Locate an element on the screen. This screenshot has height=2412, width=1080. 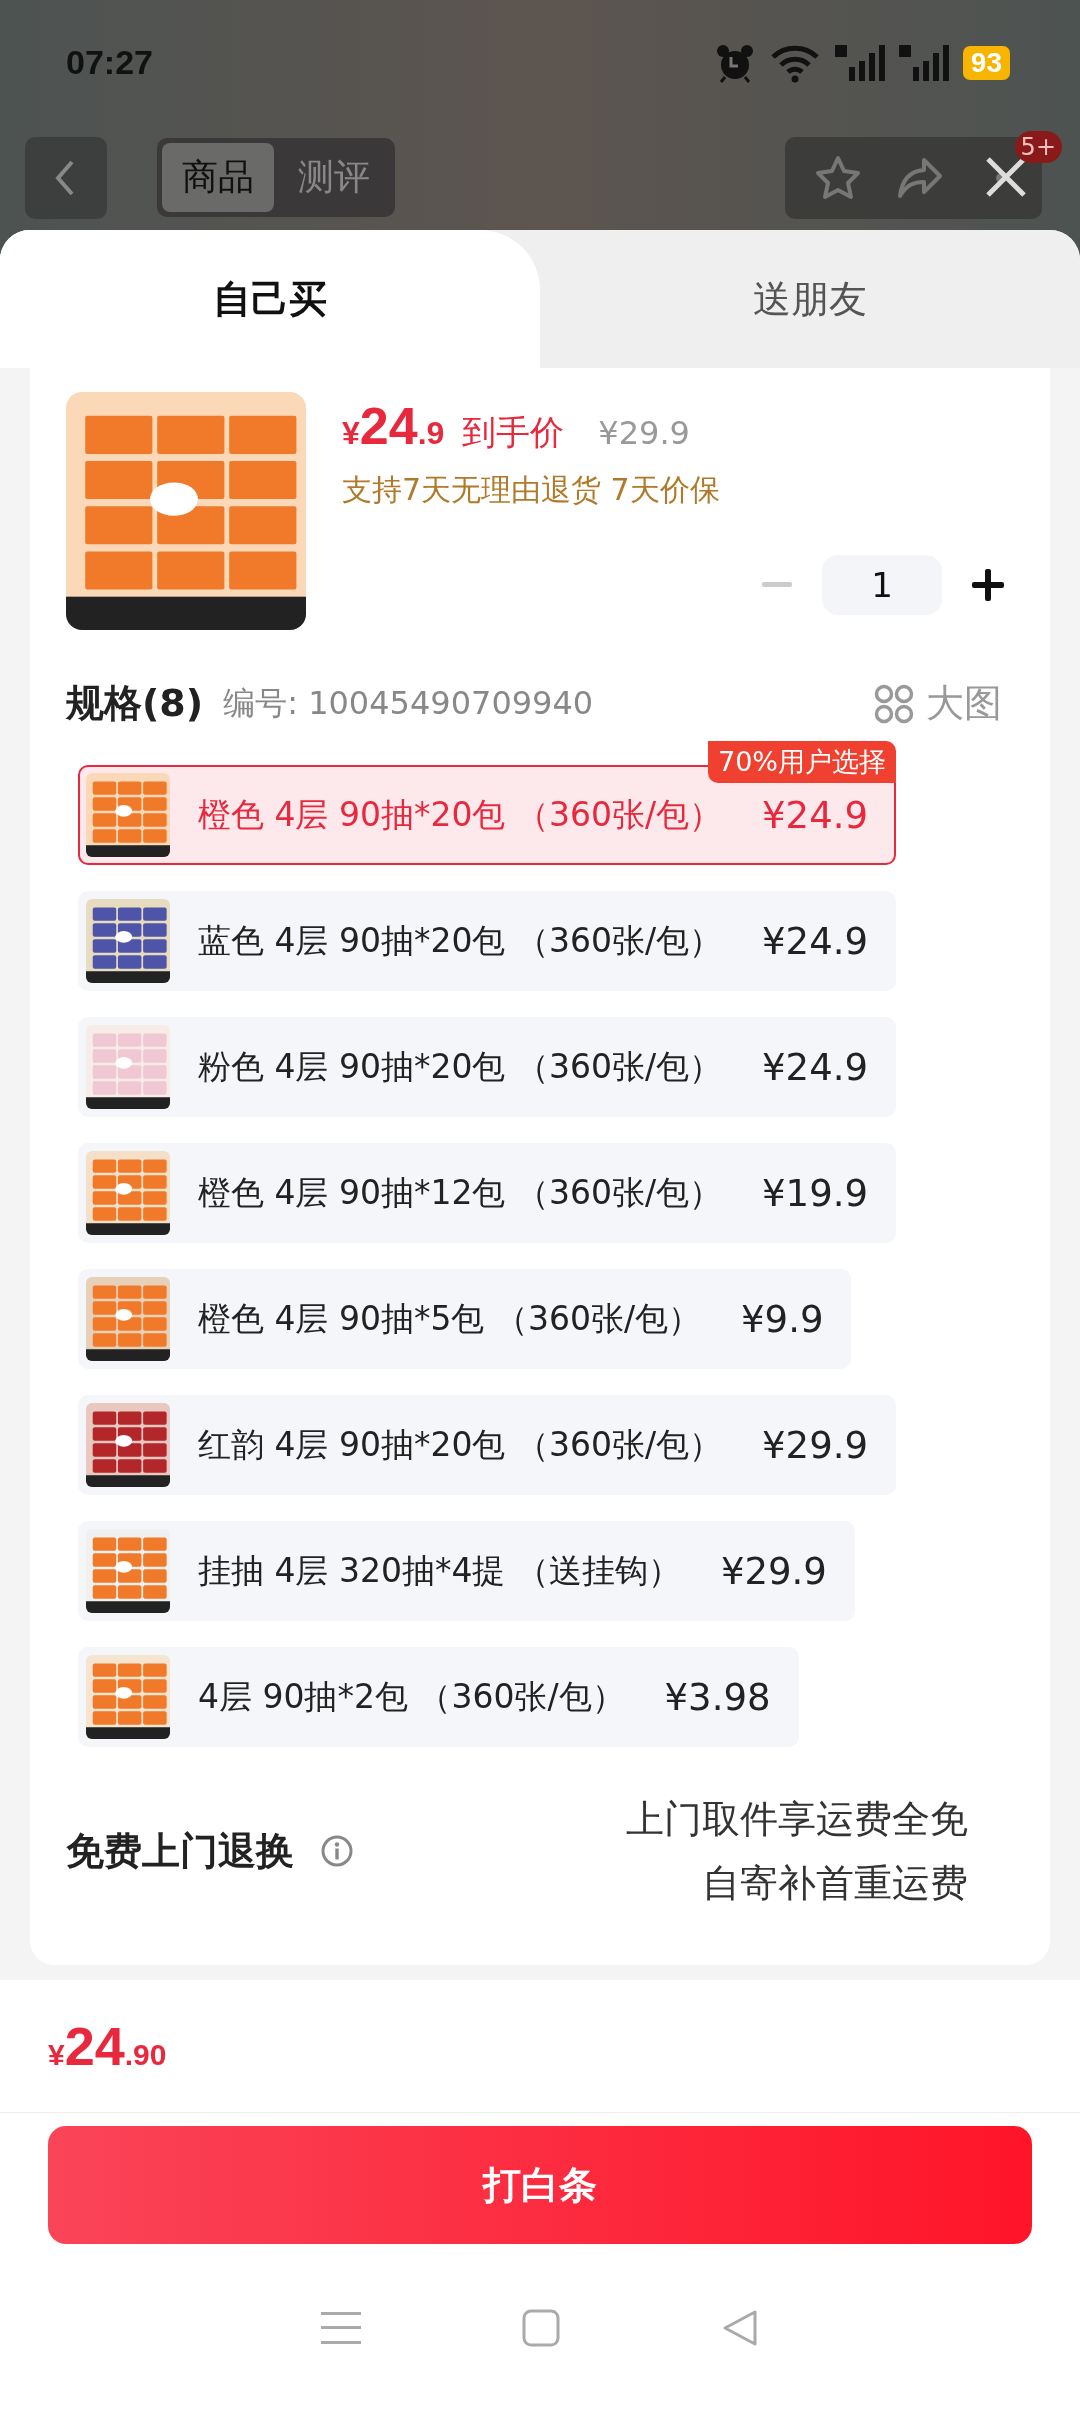
decrease-button is located at coordinates (777, 585).